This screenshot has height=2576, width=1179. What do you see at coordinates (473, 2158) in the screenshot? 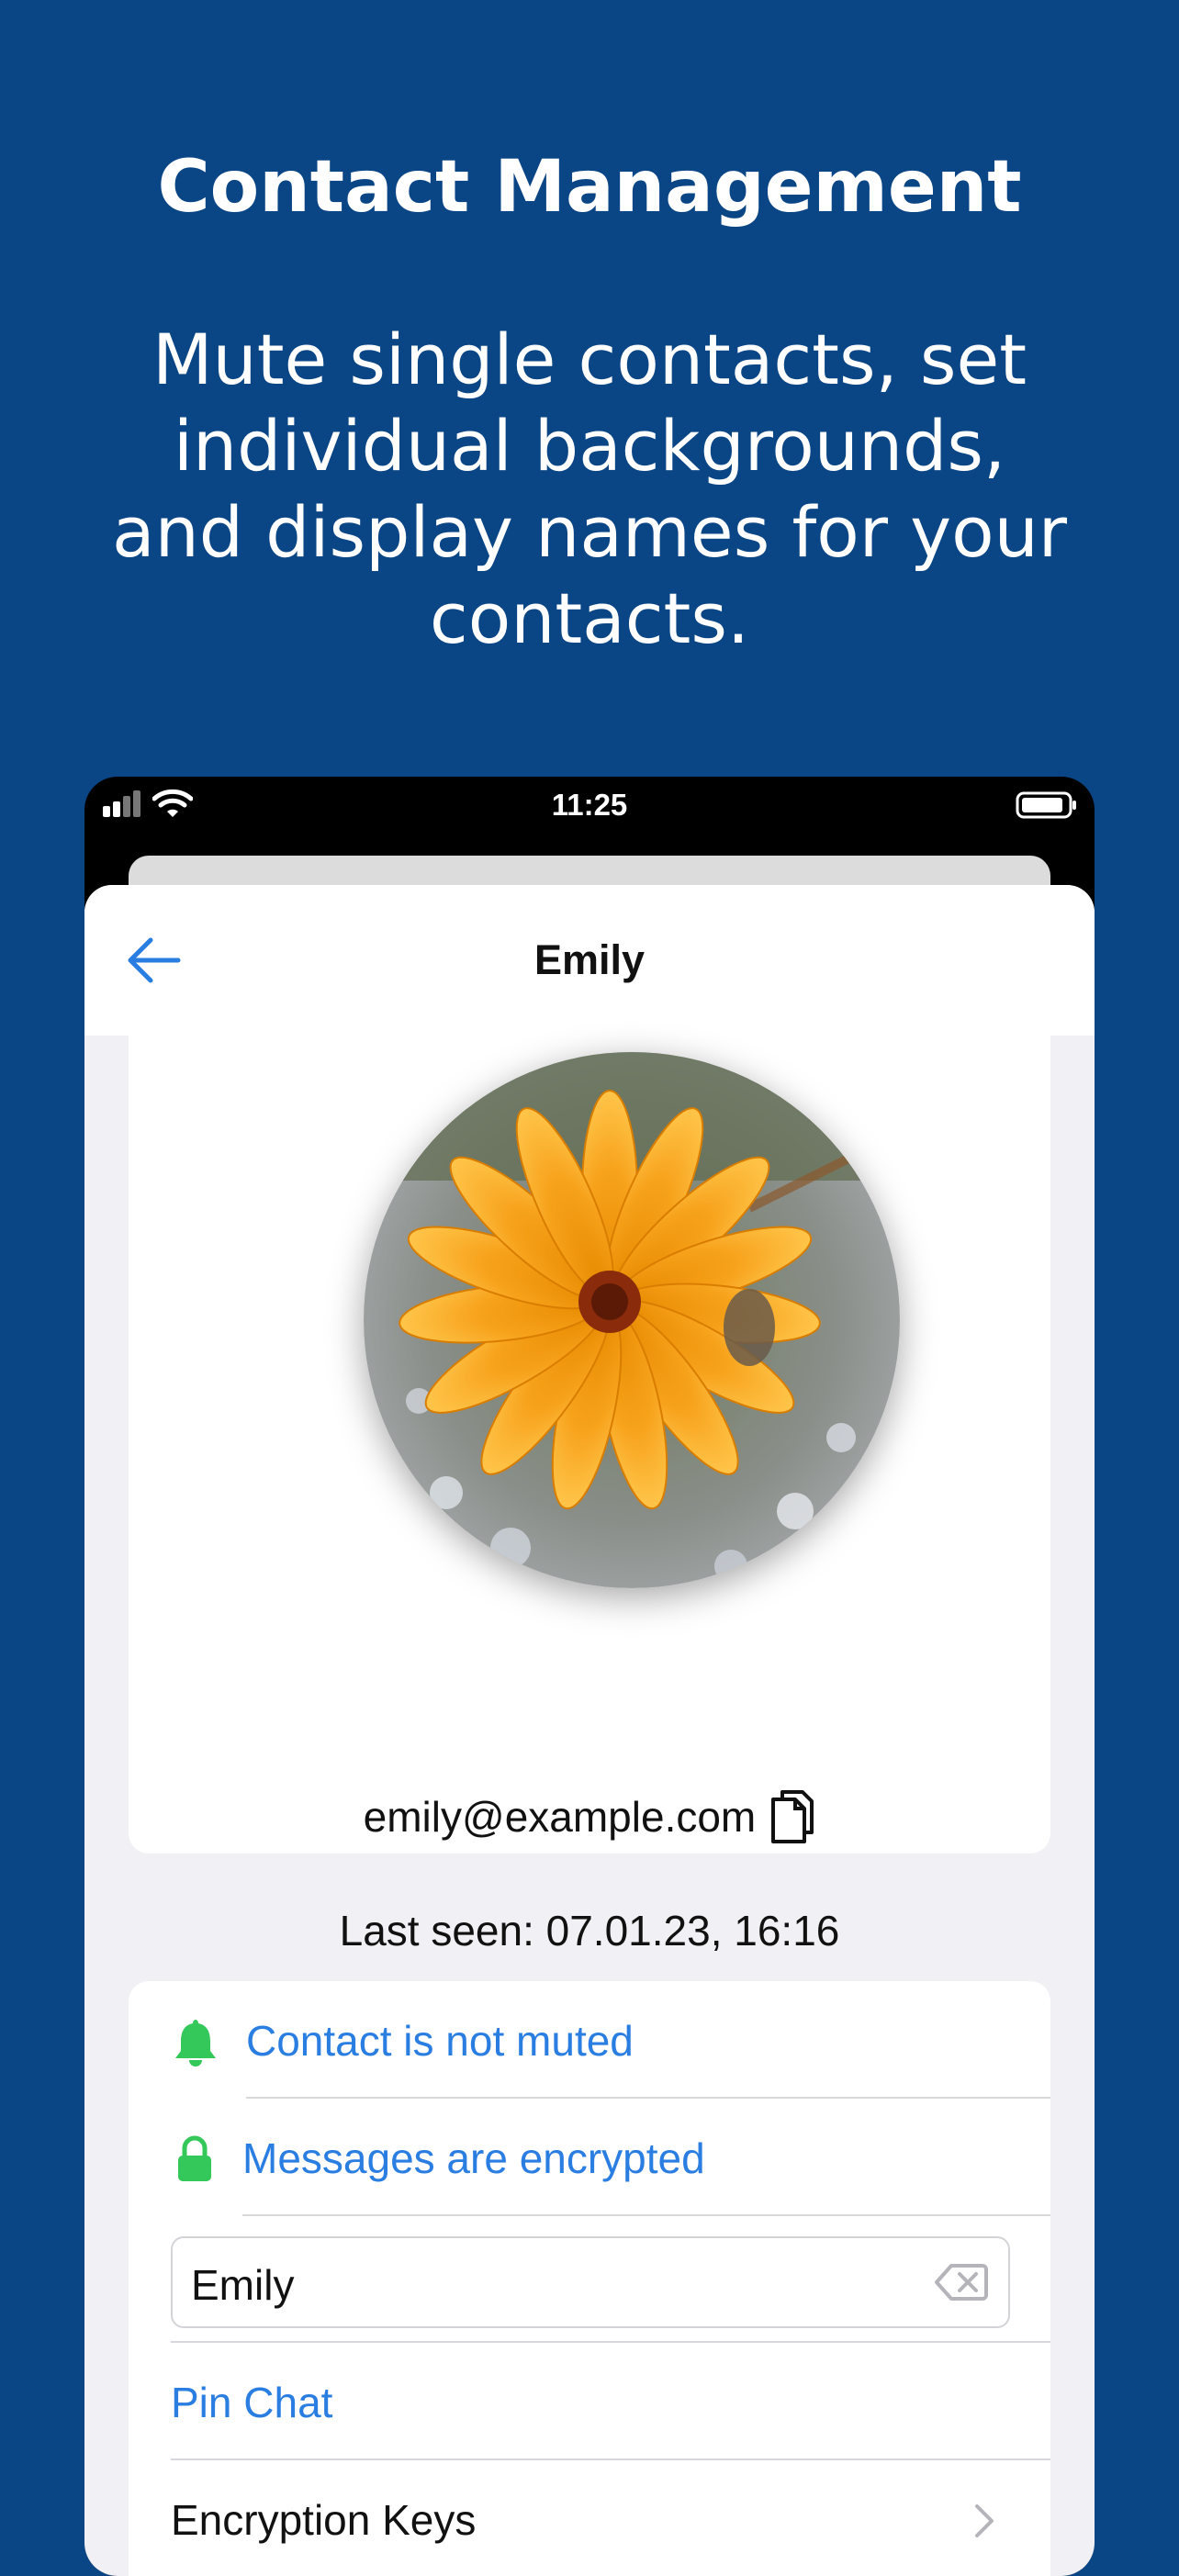
I see `encryption-status-label: Messages are encrypted` at bounding box center [473, 2158].